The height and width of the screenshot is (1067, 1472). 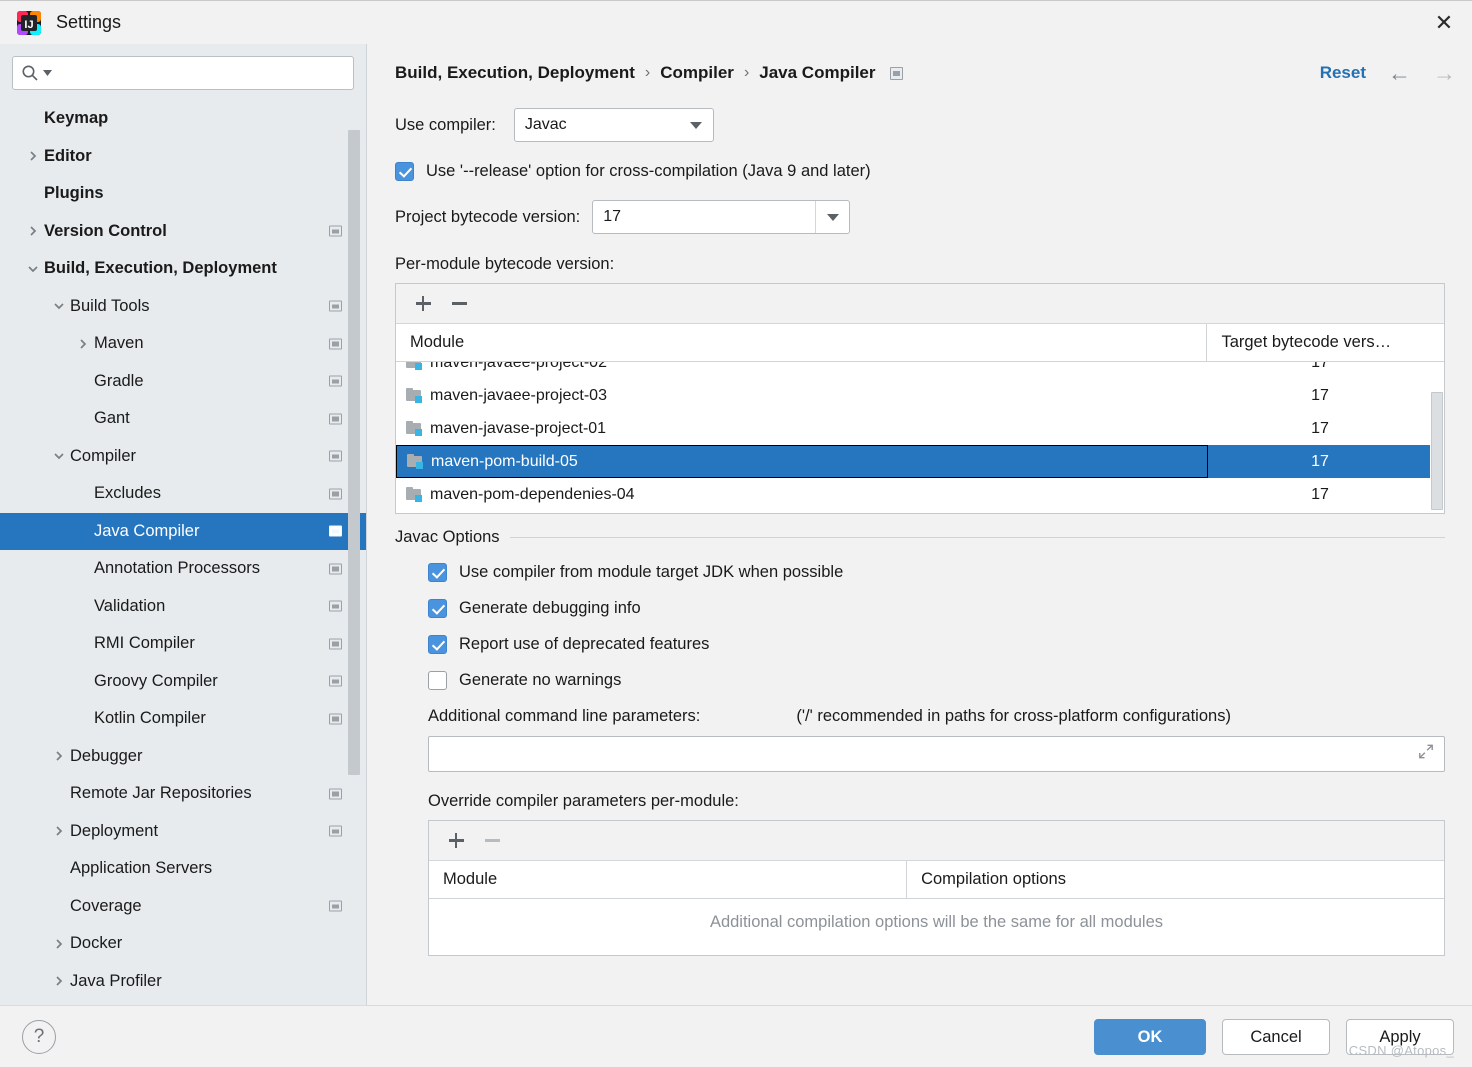 I want to click on javac-option-report-use-of-deprecated-features: Report use of deprecated features, so click(x=950, y=644).